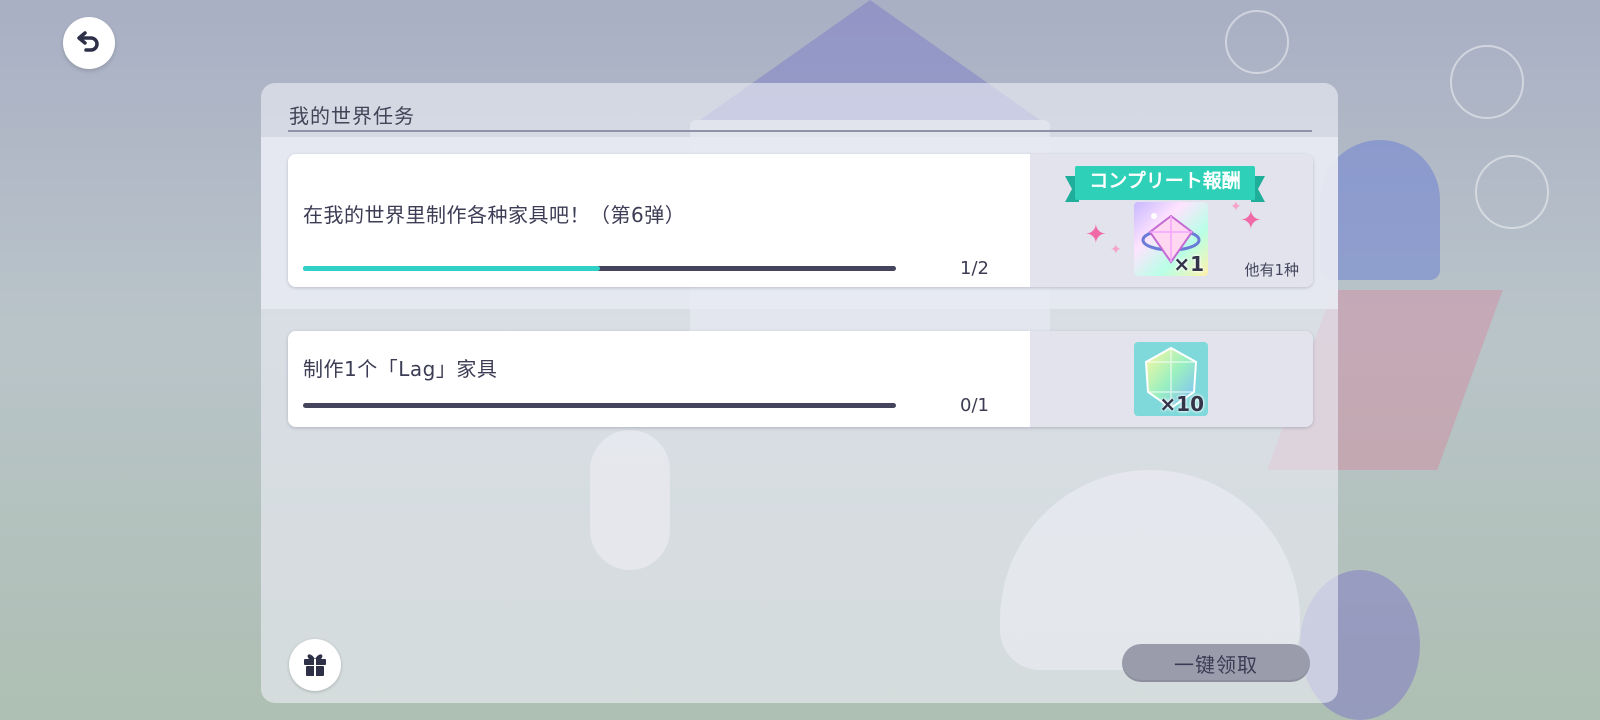 The height and width of the screenshot is (720, 1600). I want to click on mission-info: 在我的世界里制作各种家具吧！（第6弹） 1/2, so click(659, 220).